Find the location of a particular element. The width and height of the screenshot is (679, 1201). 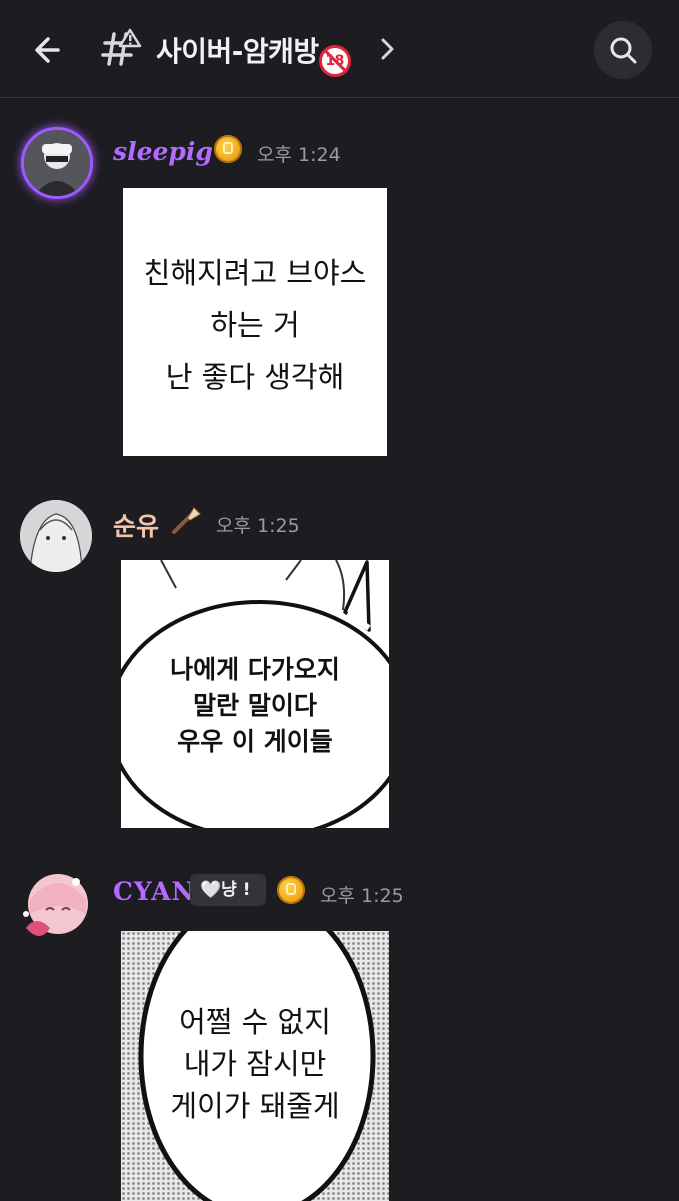

image-text-line: 하는 거 is located at coordinates (255, 325).